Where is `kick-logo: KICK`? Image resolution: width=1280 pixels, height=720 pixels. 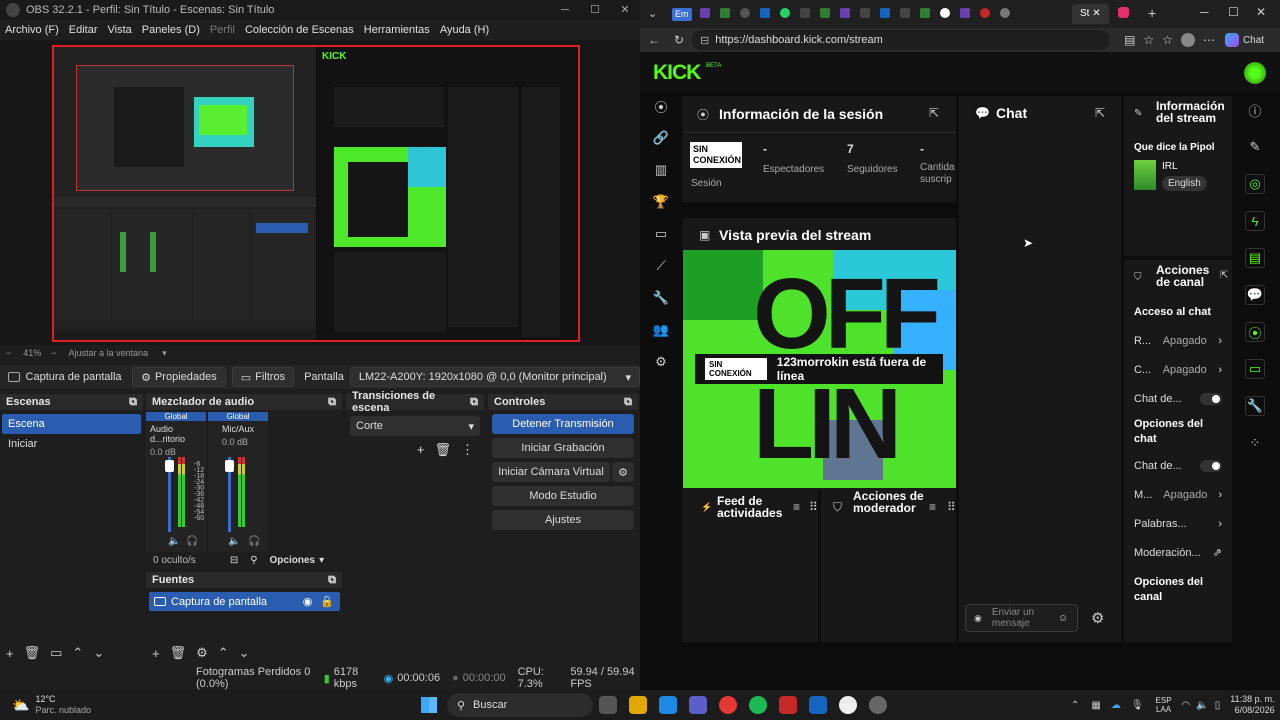 kick-logo: KICK is located at coordinates (677, 73).